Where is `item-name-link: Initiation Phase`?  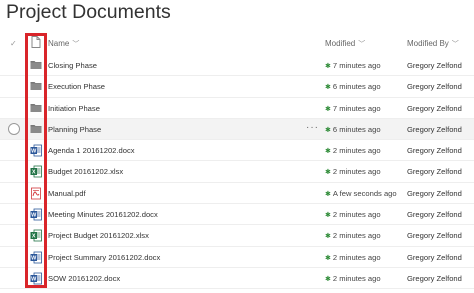
item-name-link: Initiation Phase is located at coordinates (74, 108).